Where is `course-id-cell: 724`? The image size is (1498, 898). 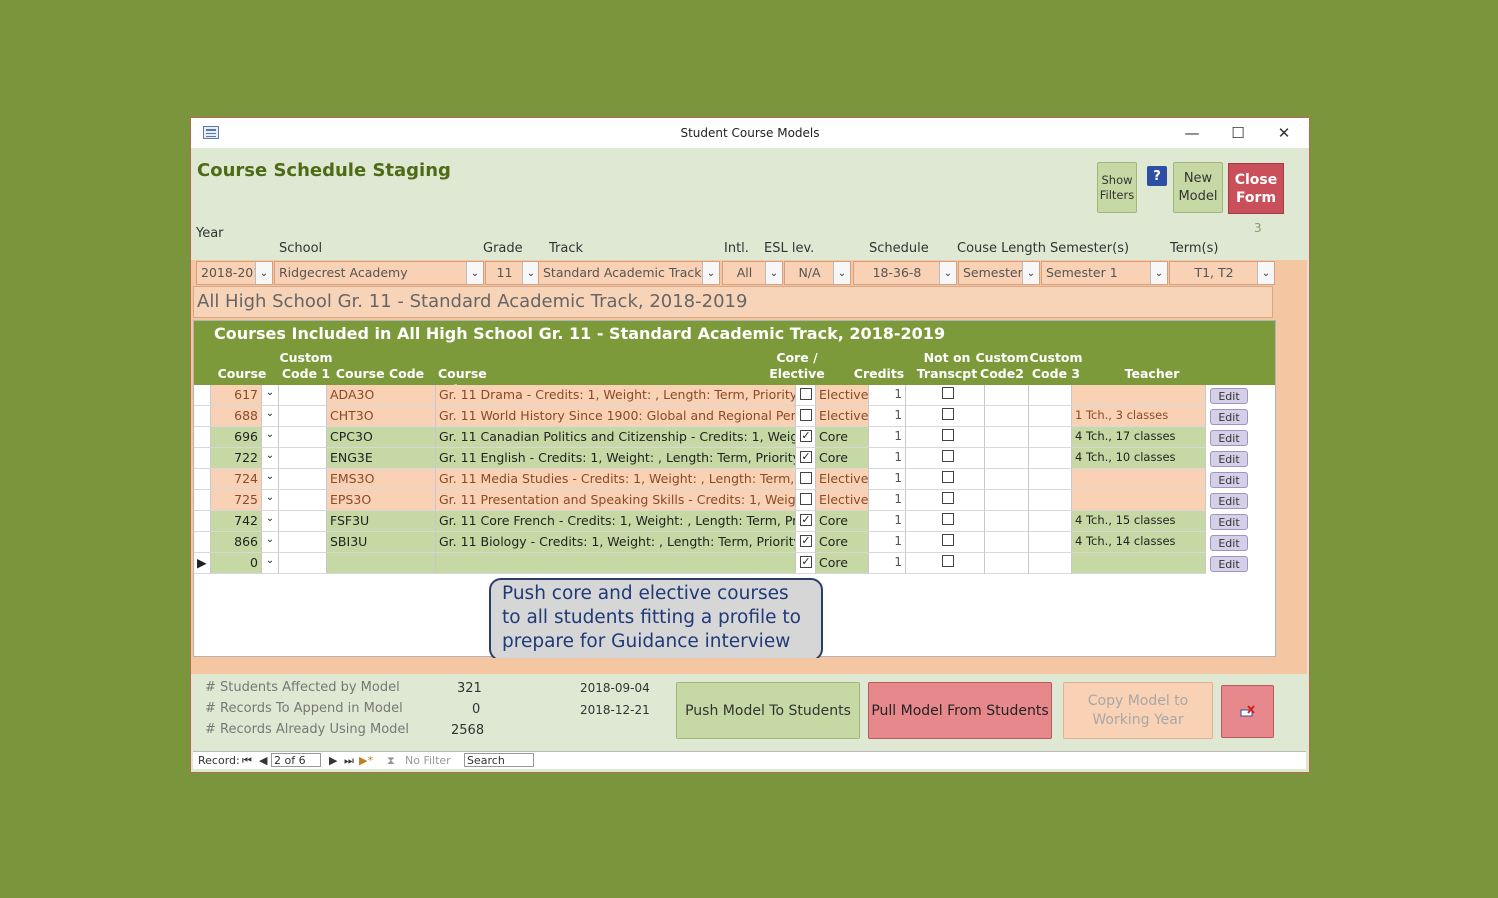
course-id-cell: 724 is located at coordinates (236, 479).